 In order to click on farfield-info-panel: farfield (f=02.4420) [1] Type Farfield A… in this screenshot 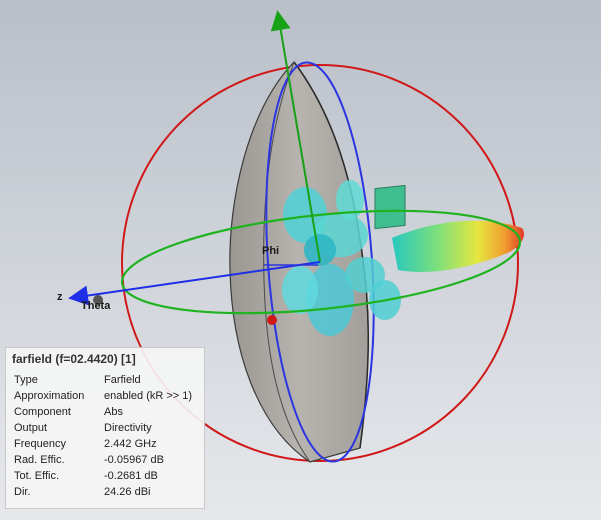, I will do `click(105, 428)`.